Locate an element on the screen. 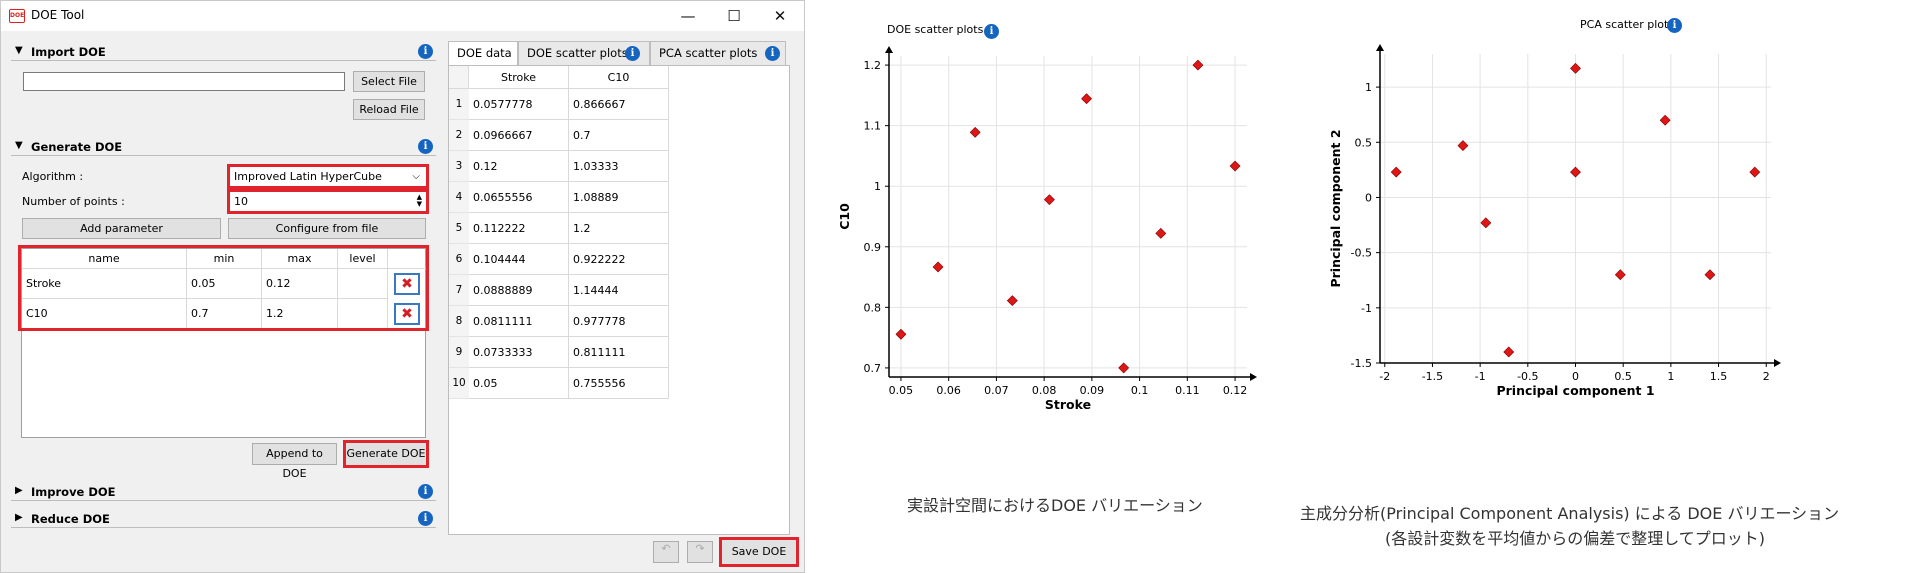 Image resolution: width=1918 pixels, height=573 pixels. param-max-cell: 1.2 is located at coordinates (300, 314).